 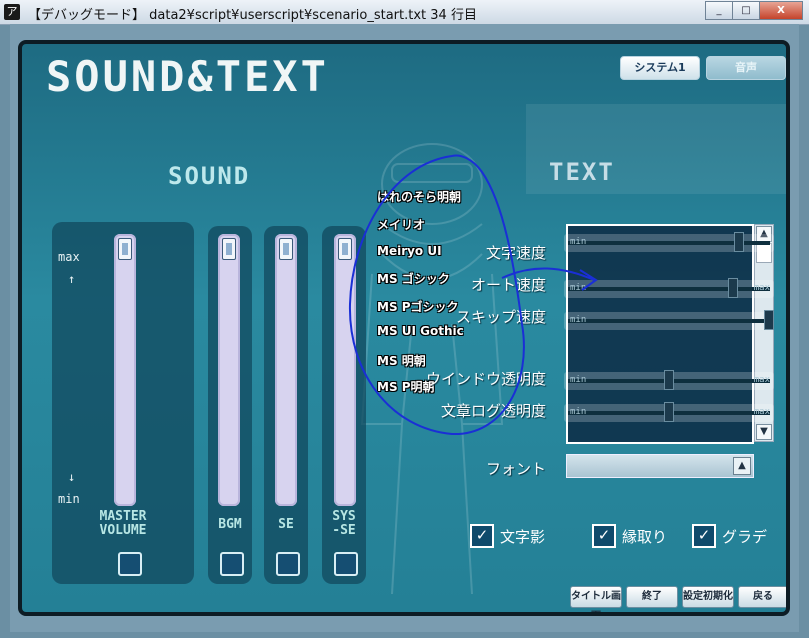 What do you see at coordinates (344, 523) in the screenshot?
I see `sys-se-label: SYS -SE` at bounding box center [344, 523].